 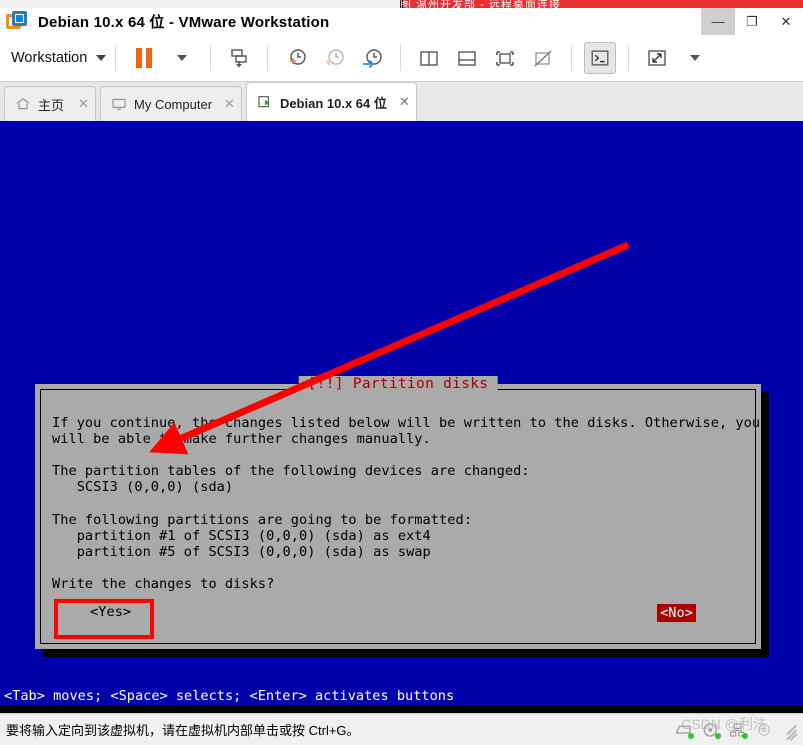 I want to click on fullscreen-icon, so click(x=505, y=58).